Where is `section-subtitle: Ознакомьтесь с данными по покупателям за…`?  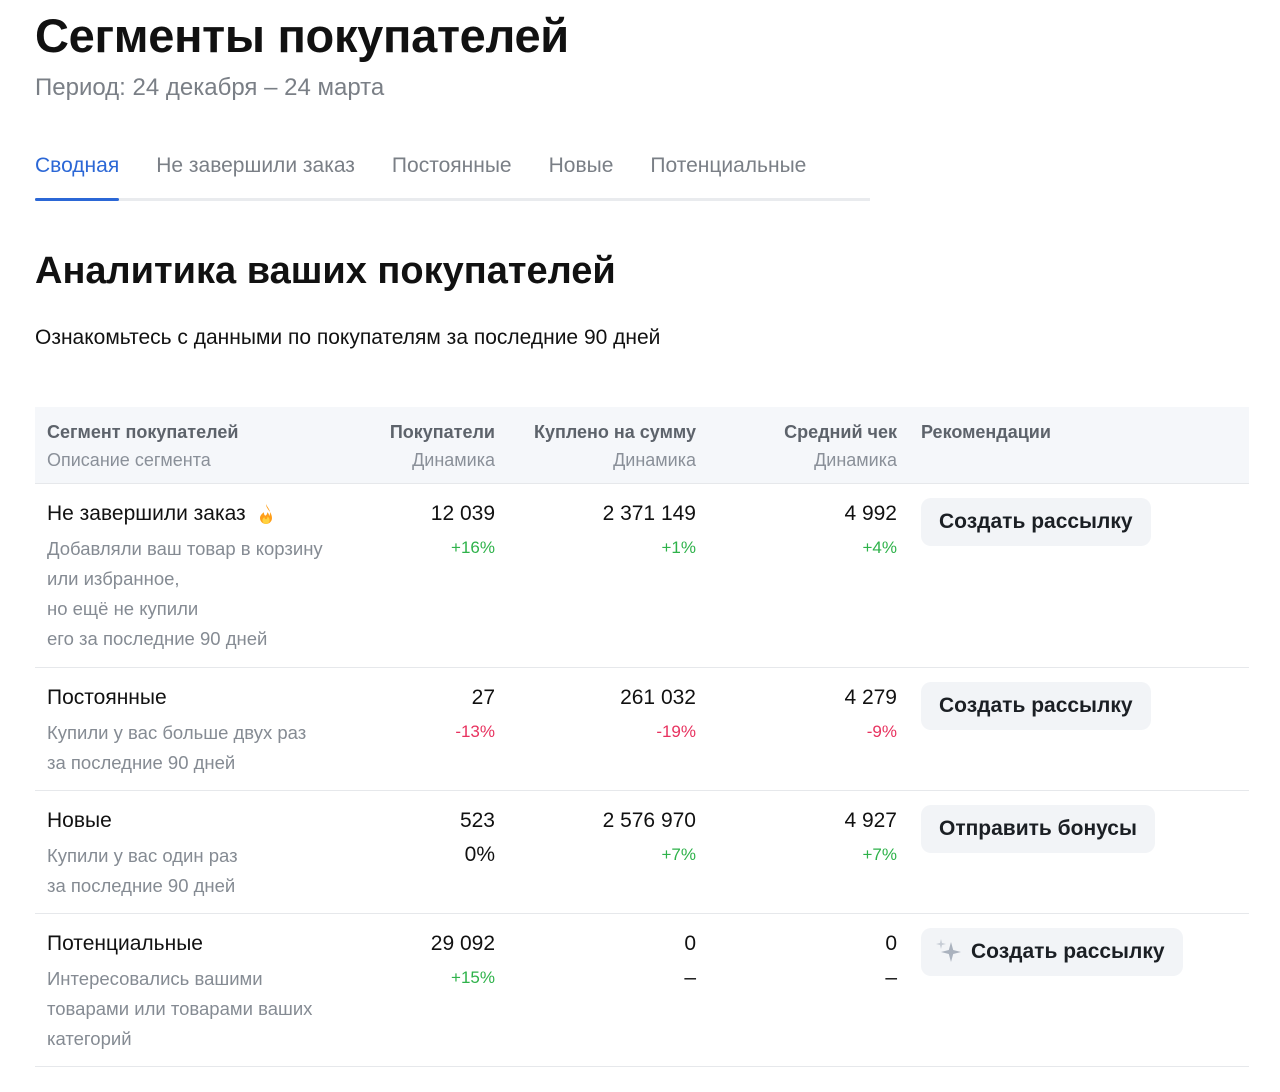 section-subtitle: Ознакомьтесь с данными по покупателям за… is located at coordinates (348, 337).